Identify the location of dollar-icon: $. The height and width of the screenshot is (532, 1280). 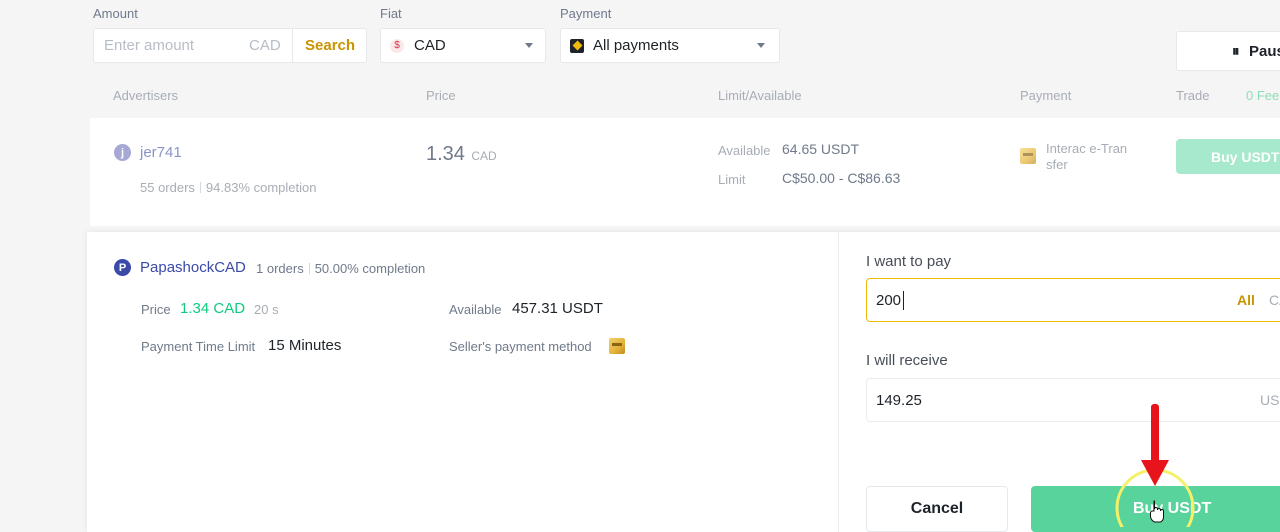
(397, 45).